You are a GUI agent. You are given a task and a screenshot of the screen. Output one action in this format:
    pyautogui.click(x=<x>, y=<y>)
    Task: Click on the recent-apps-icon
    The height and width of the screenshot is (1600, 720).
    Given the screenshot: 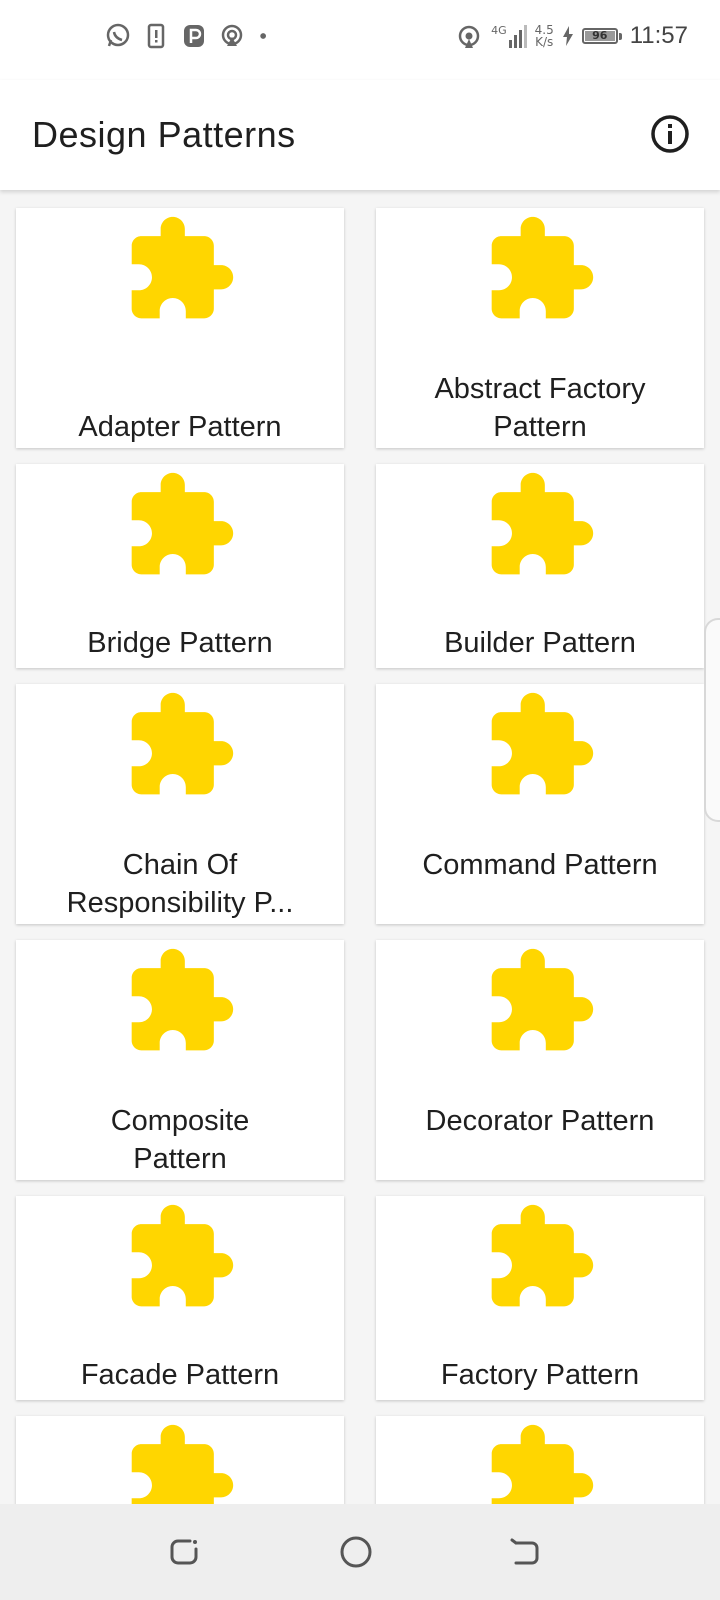 What is the action you would take?
    pyautogui.click(x=184, y=1552)
    